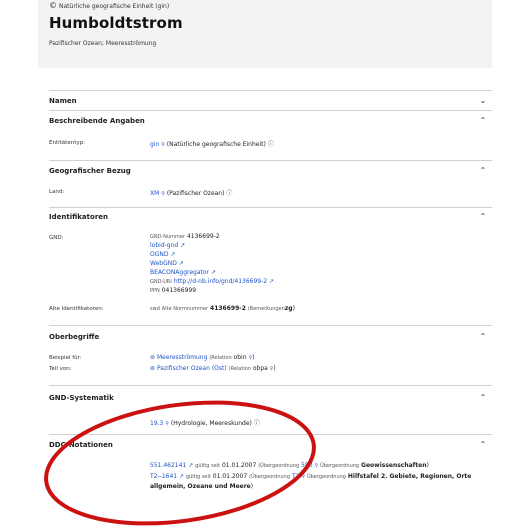 Image resolution: width=529 pixels, height=529 pixels. Describe the element at coordinates (180, 463) in the screenshot. I see `annotation-circle` at that location.